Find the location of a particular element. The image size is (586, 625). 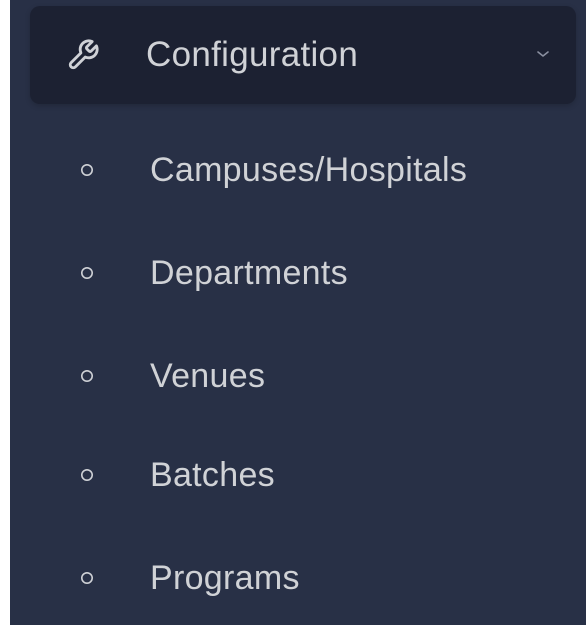

sidebar-item-batches: Batches is located at coordinates (322, 476).